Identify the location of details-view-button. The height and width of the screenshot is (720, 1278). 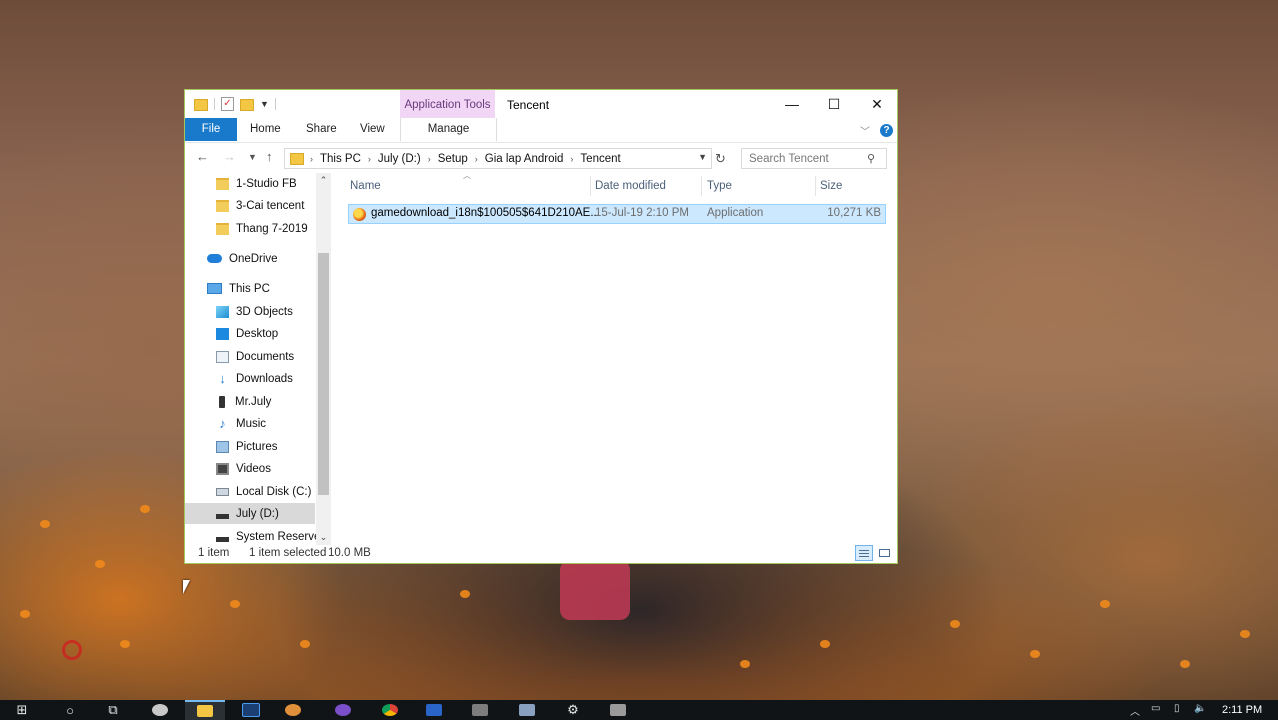
(864, 553).